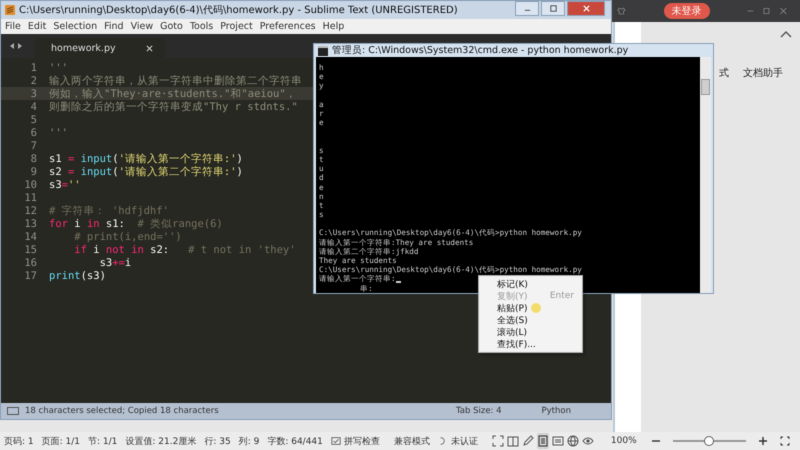  What do you see at coordinates (530, 308) in the screenshot?
I see `menu-item: 粘贴(P)` at bounding box center [530, 308].